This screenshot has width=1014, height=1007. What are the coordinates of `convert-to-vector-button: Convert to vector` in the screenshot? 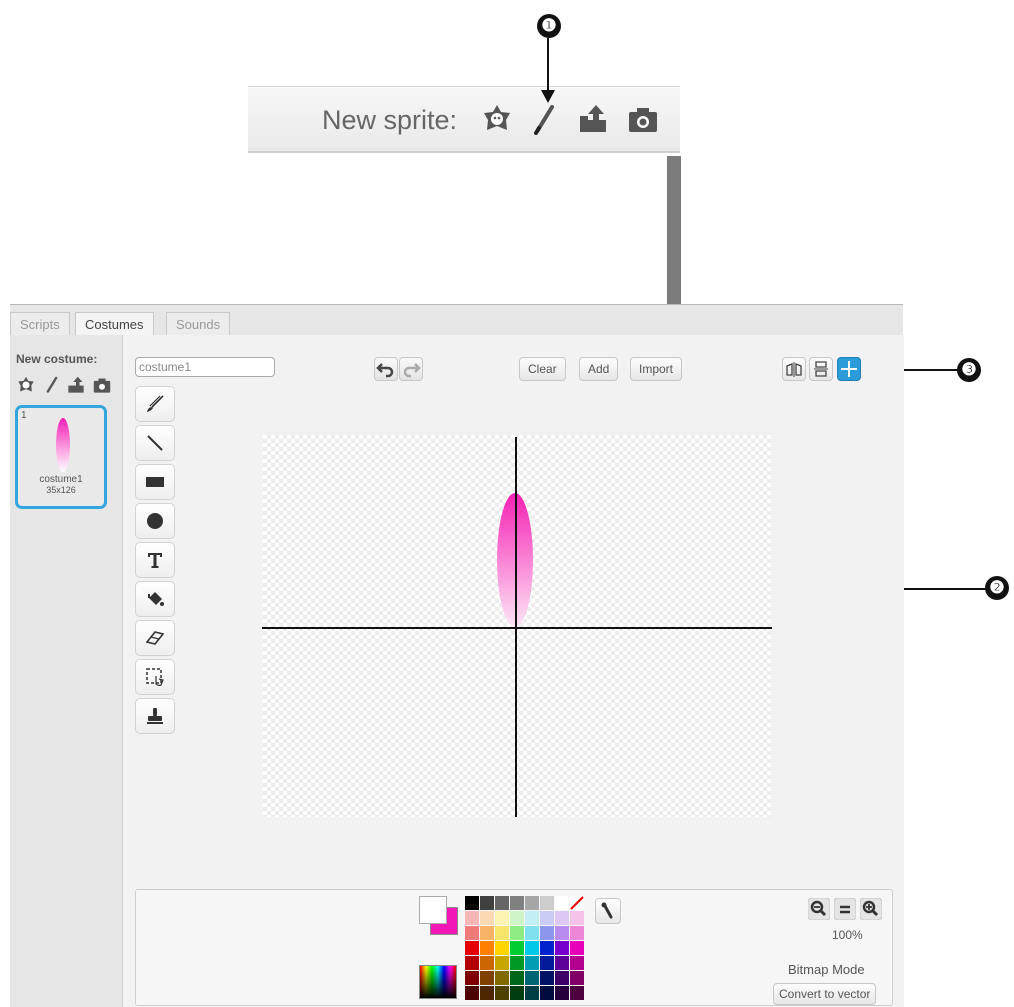 It's located at (825, 994).